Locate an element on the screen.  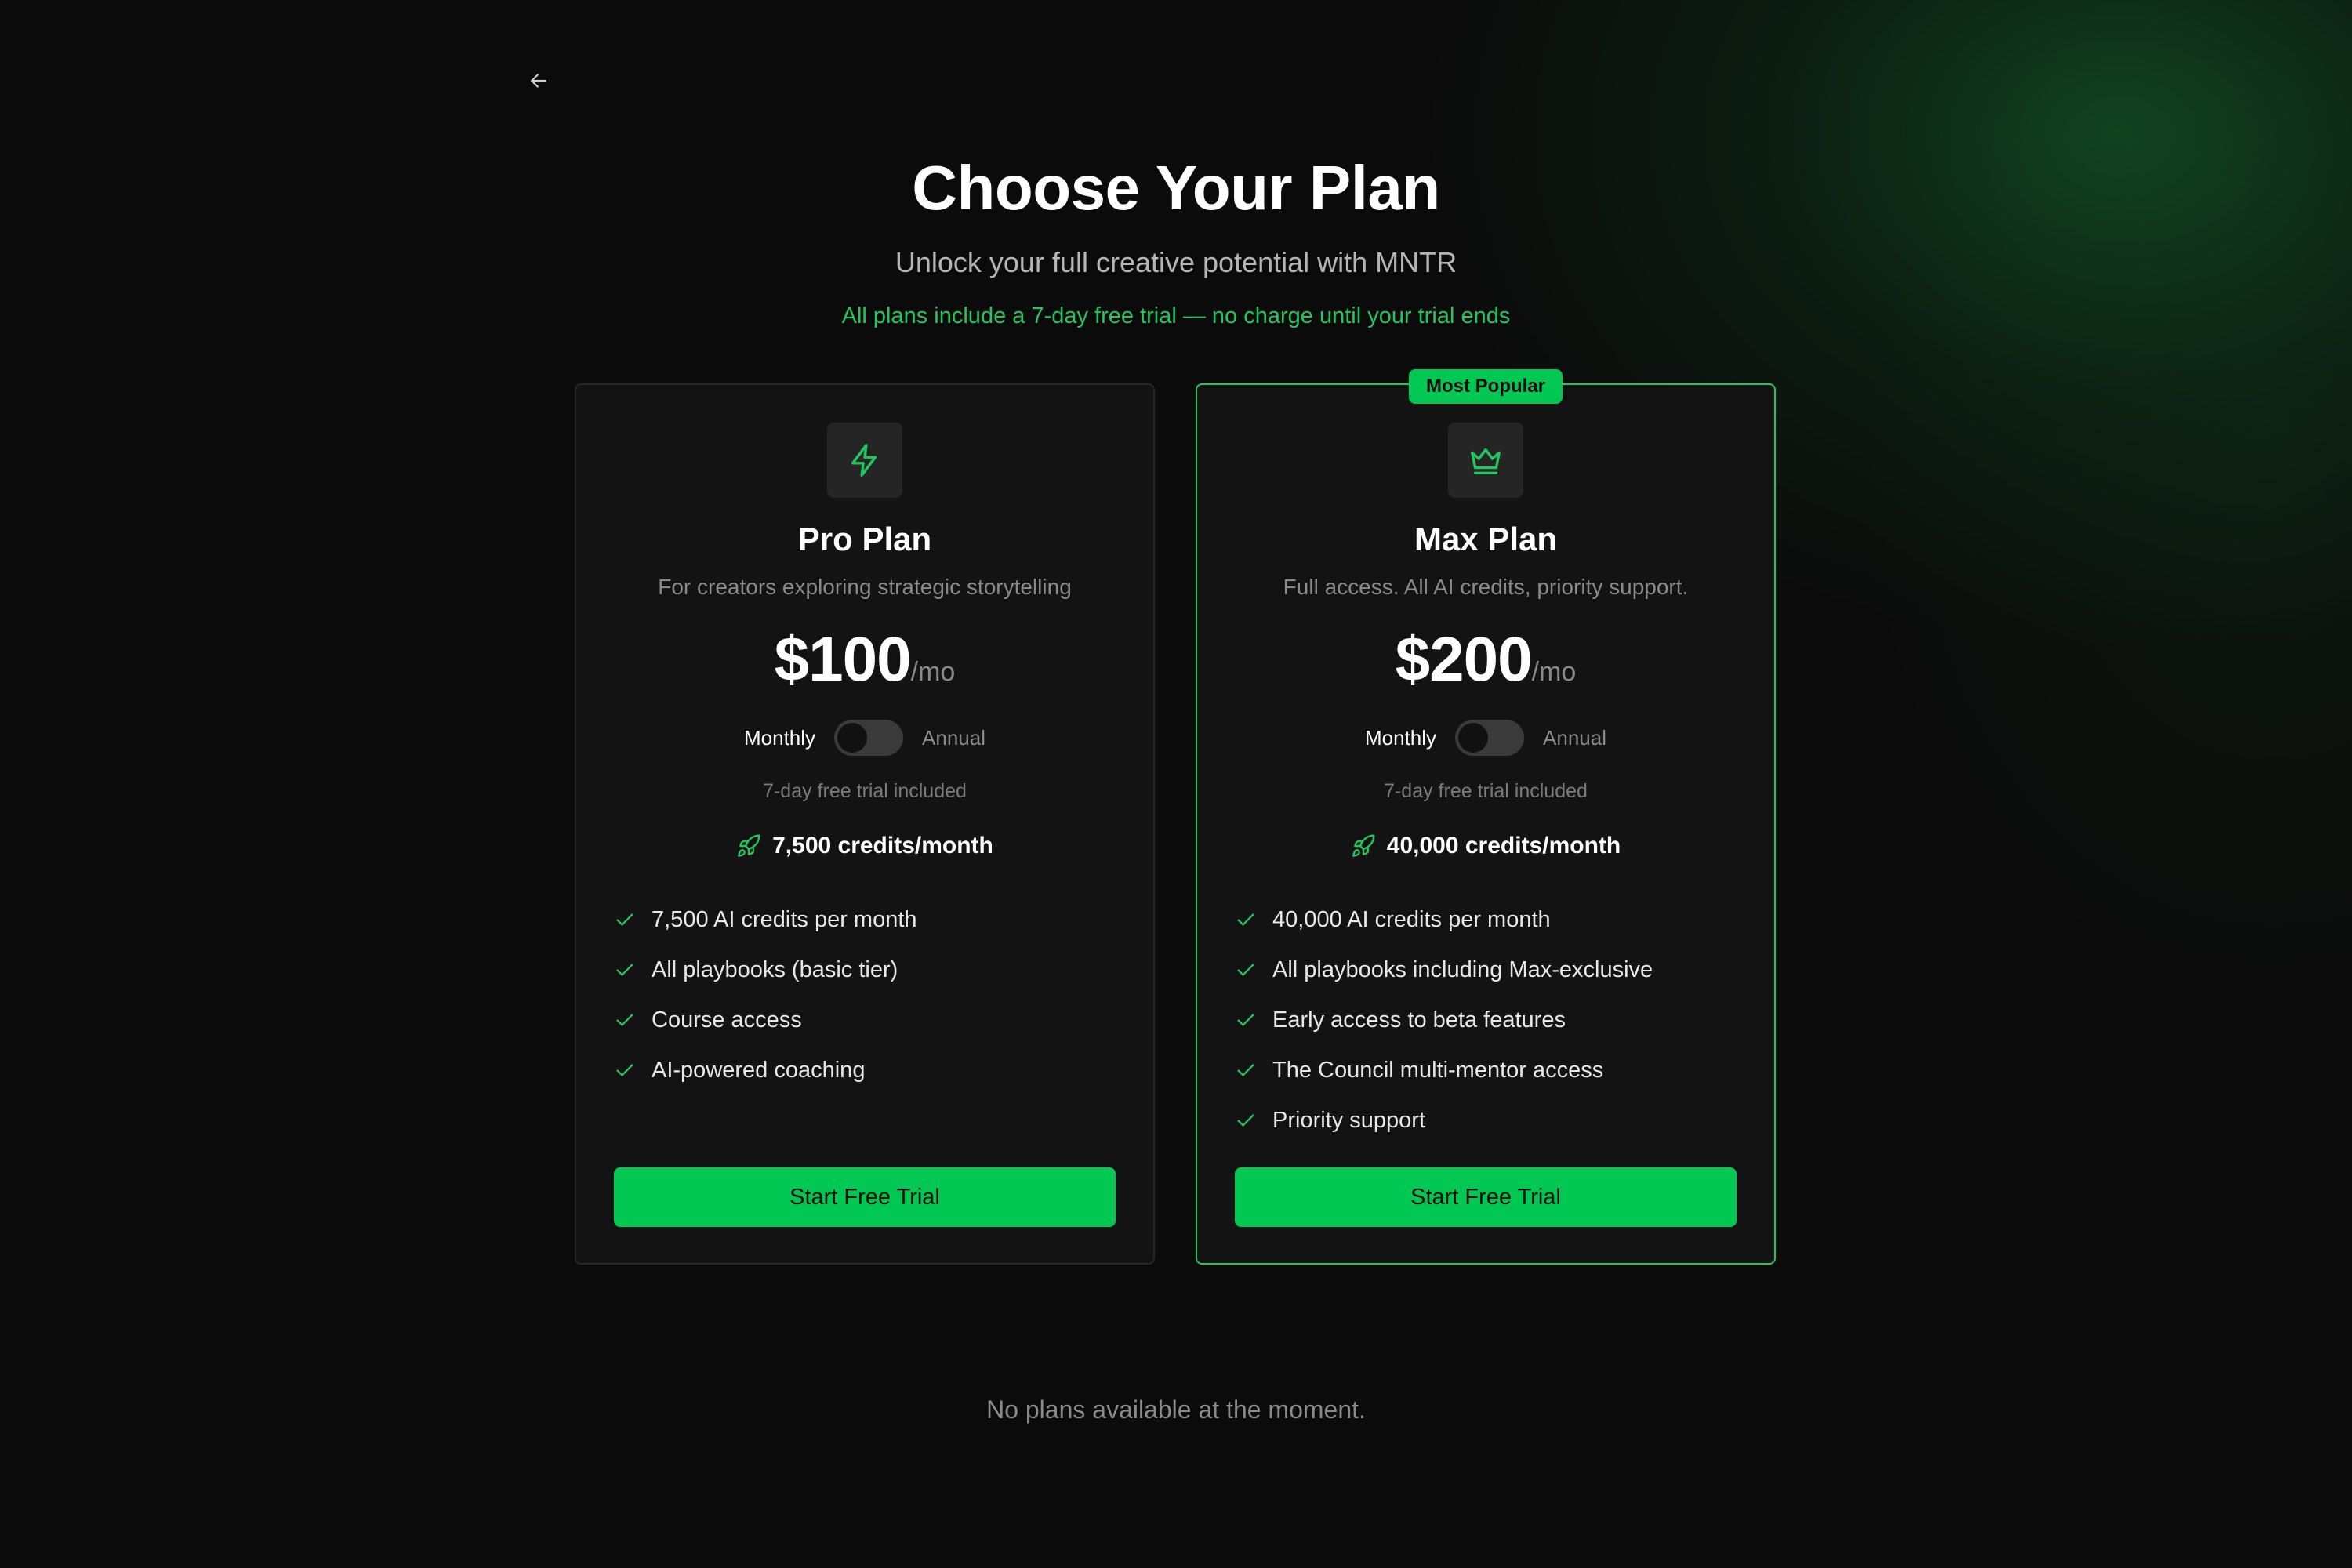
feature-item: 40,000 AI credits per month is located at coordinates (1489, 920).